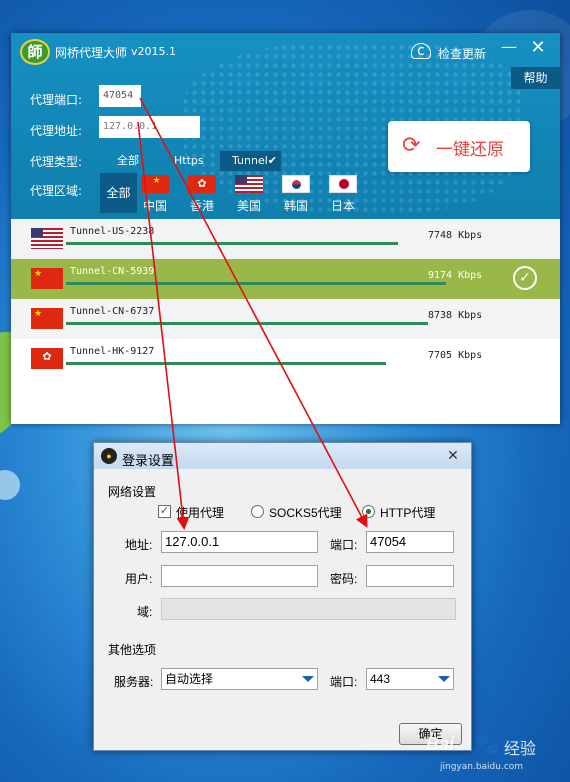 The height and width of the screenshot is (782, 570). I want to click on type-option-tunnel-label: Tunnel, so click(250, 160).